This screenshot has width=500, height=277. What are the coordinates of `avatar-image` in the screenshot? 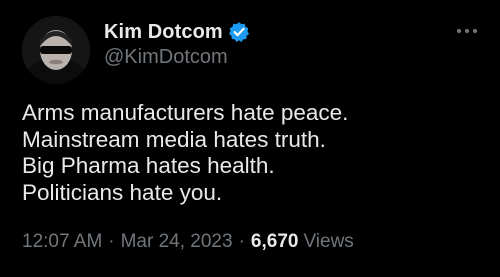 It's located at (56, 50).